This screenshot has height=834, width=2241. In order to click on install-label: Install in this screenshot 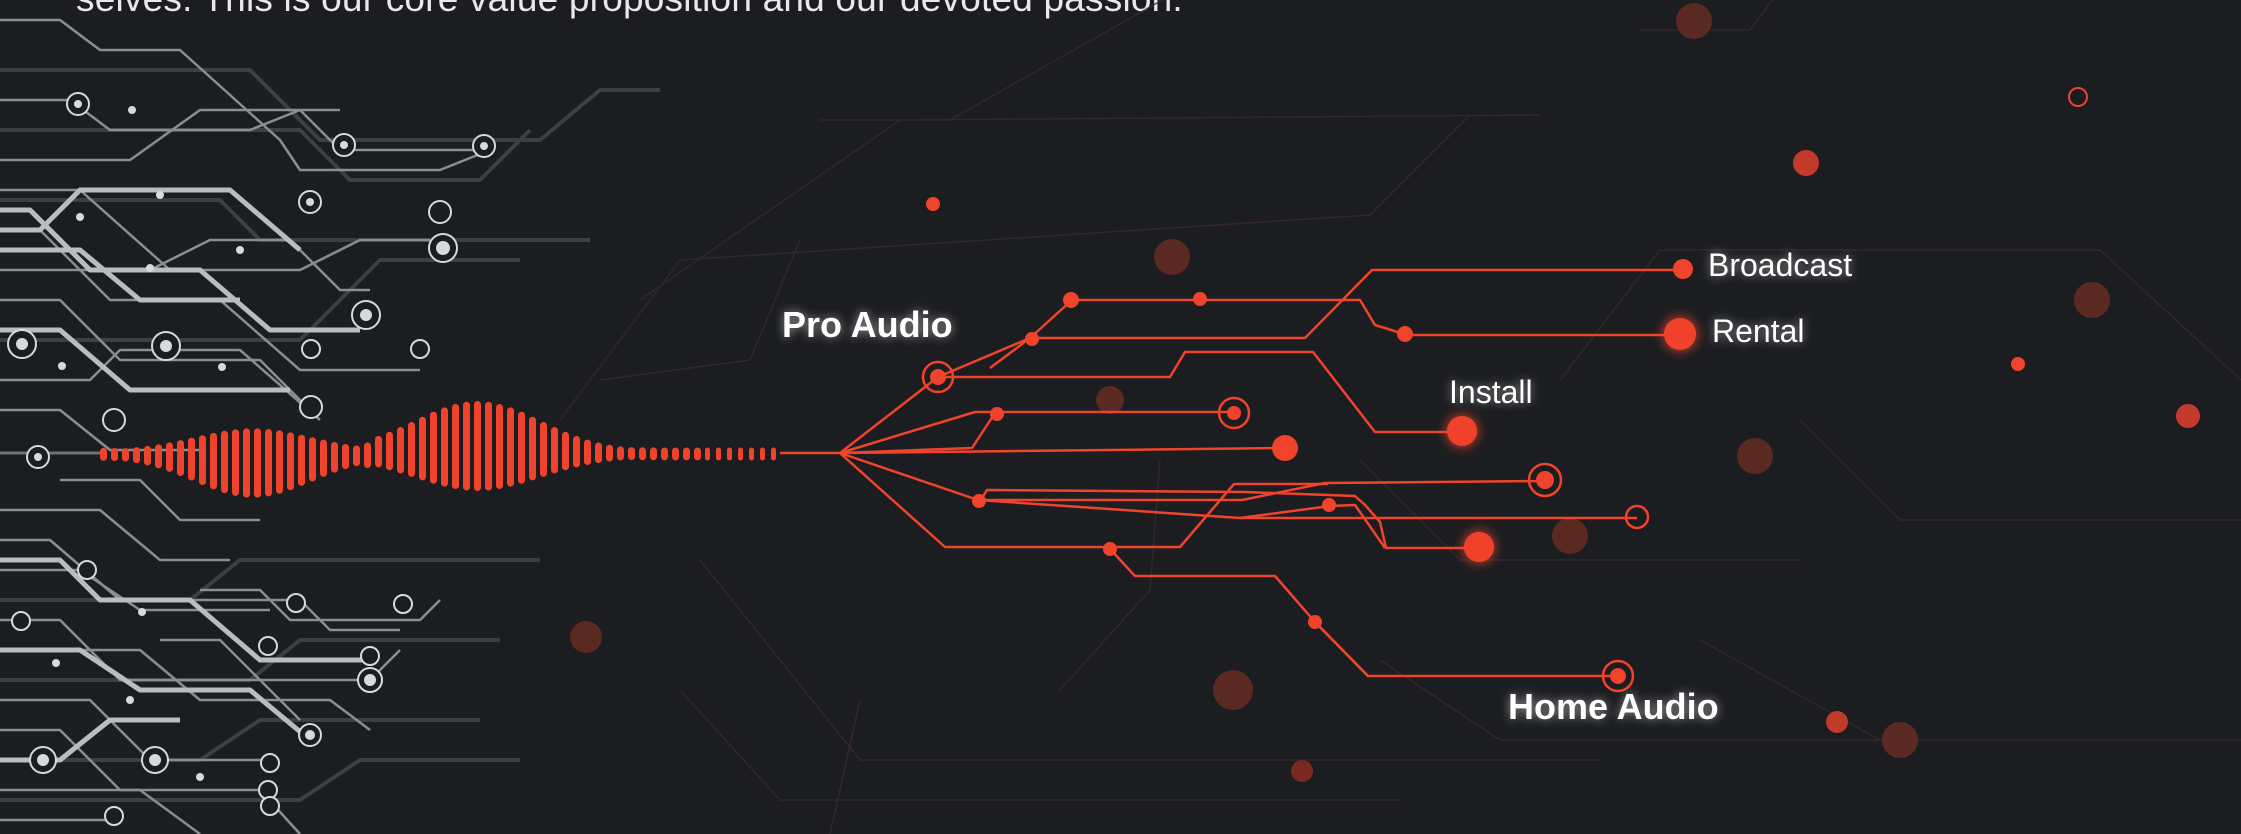, I will do `click(1491, 392)`.